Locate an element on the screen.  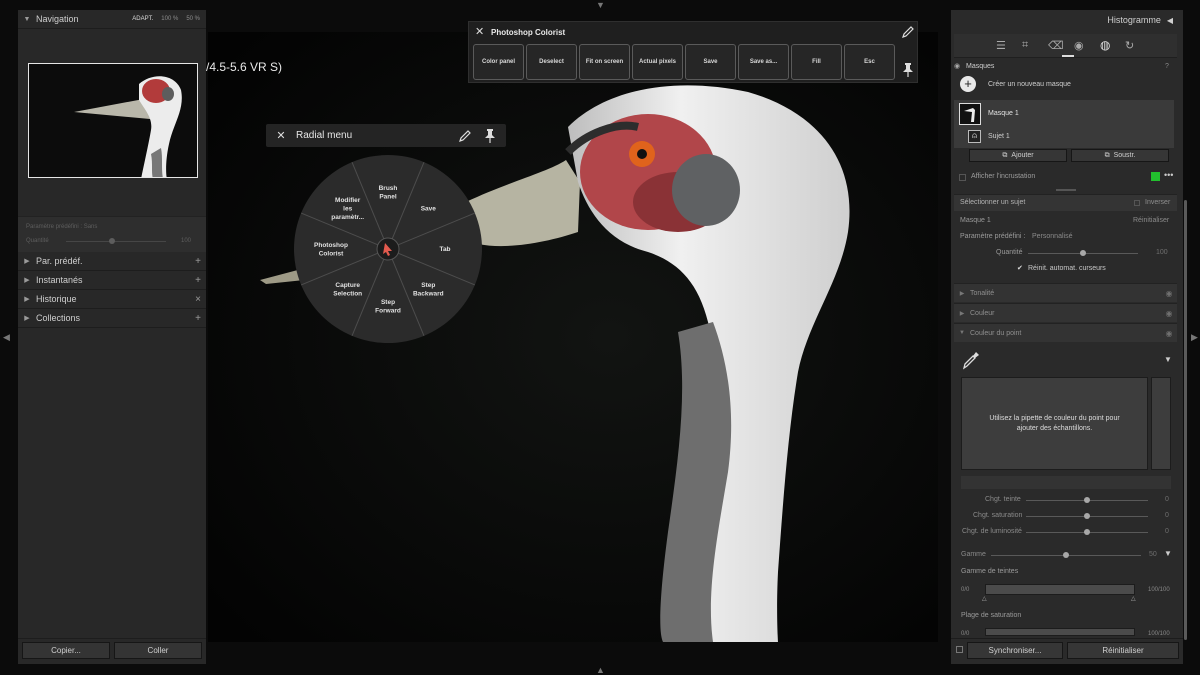
overlay-color-swatch is located at coordinates (1155, 176).